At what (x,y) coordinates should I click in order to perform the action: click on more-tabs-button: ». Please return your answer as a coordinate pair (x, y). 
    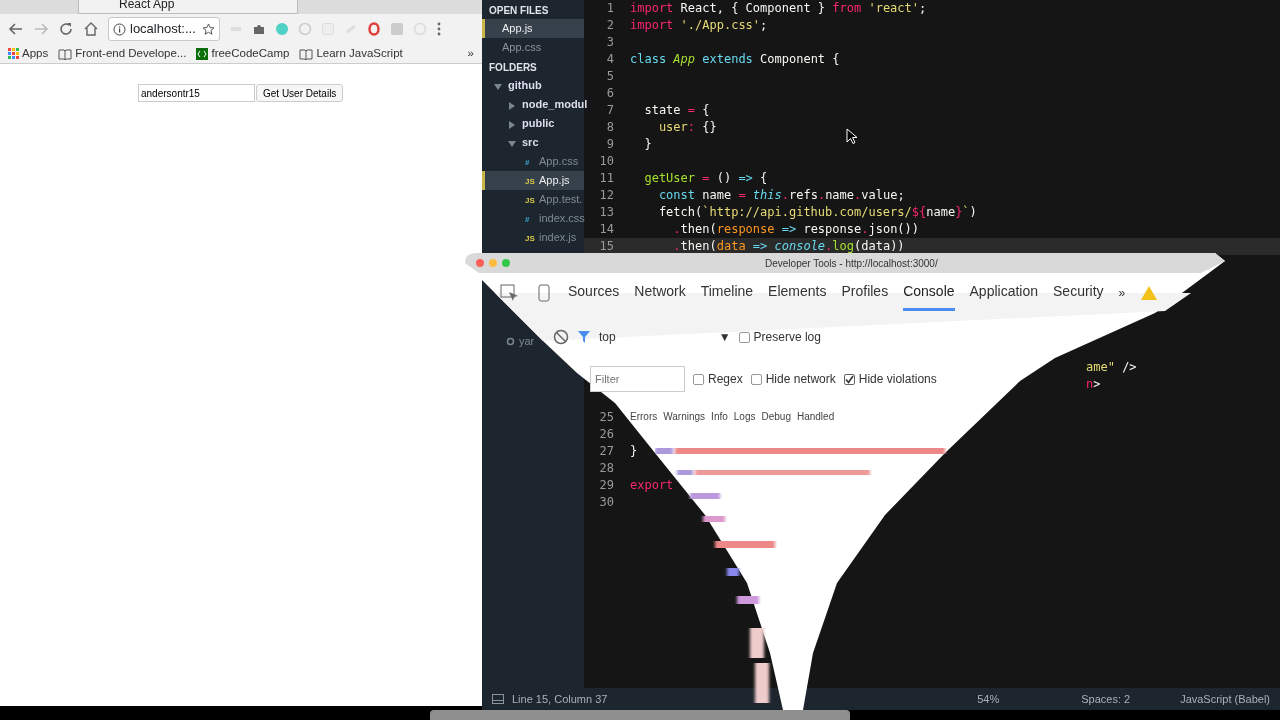
    Looking at the image, I should click on (1122, 293).